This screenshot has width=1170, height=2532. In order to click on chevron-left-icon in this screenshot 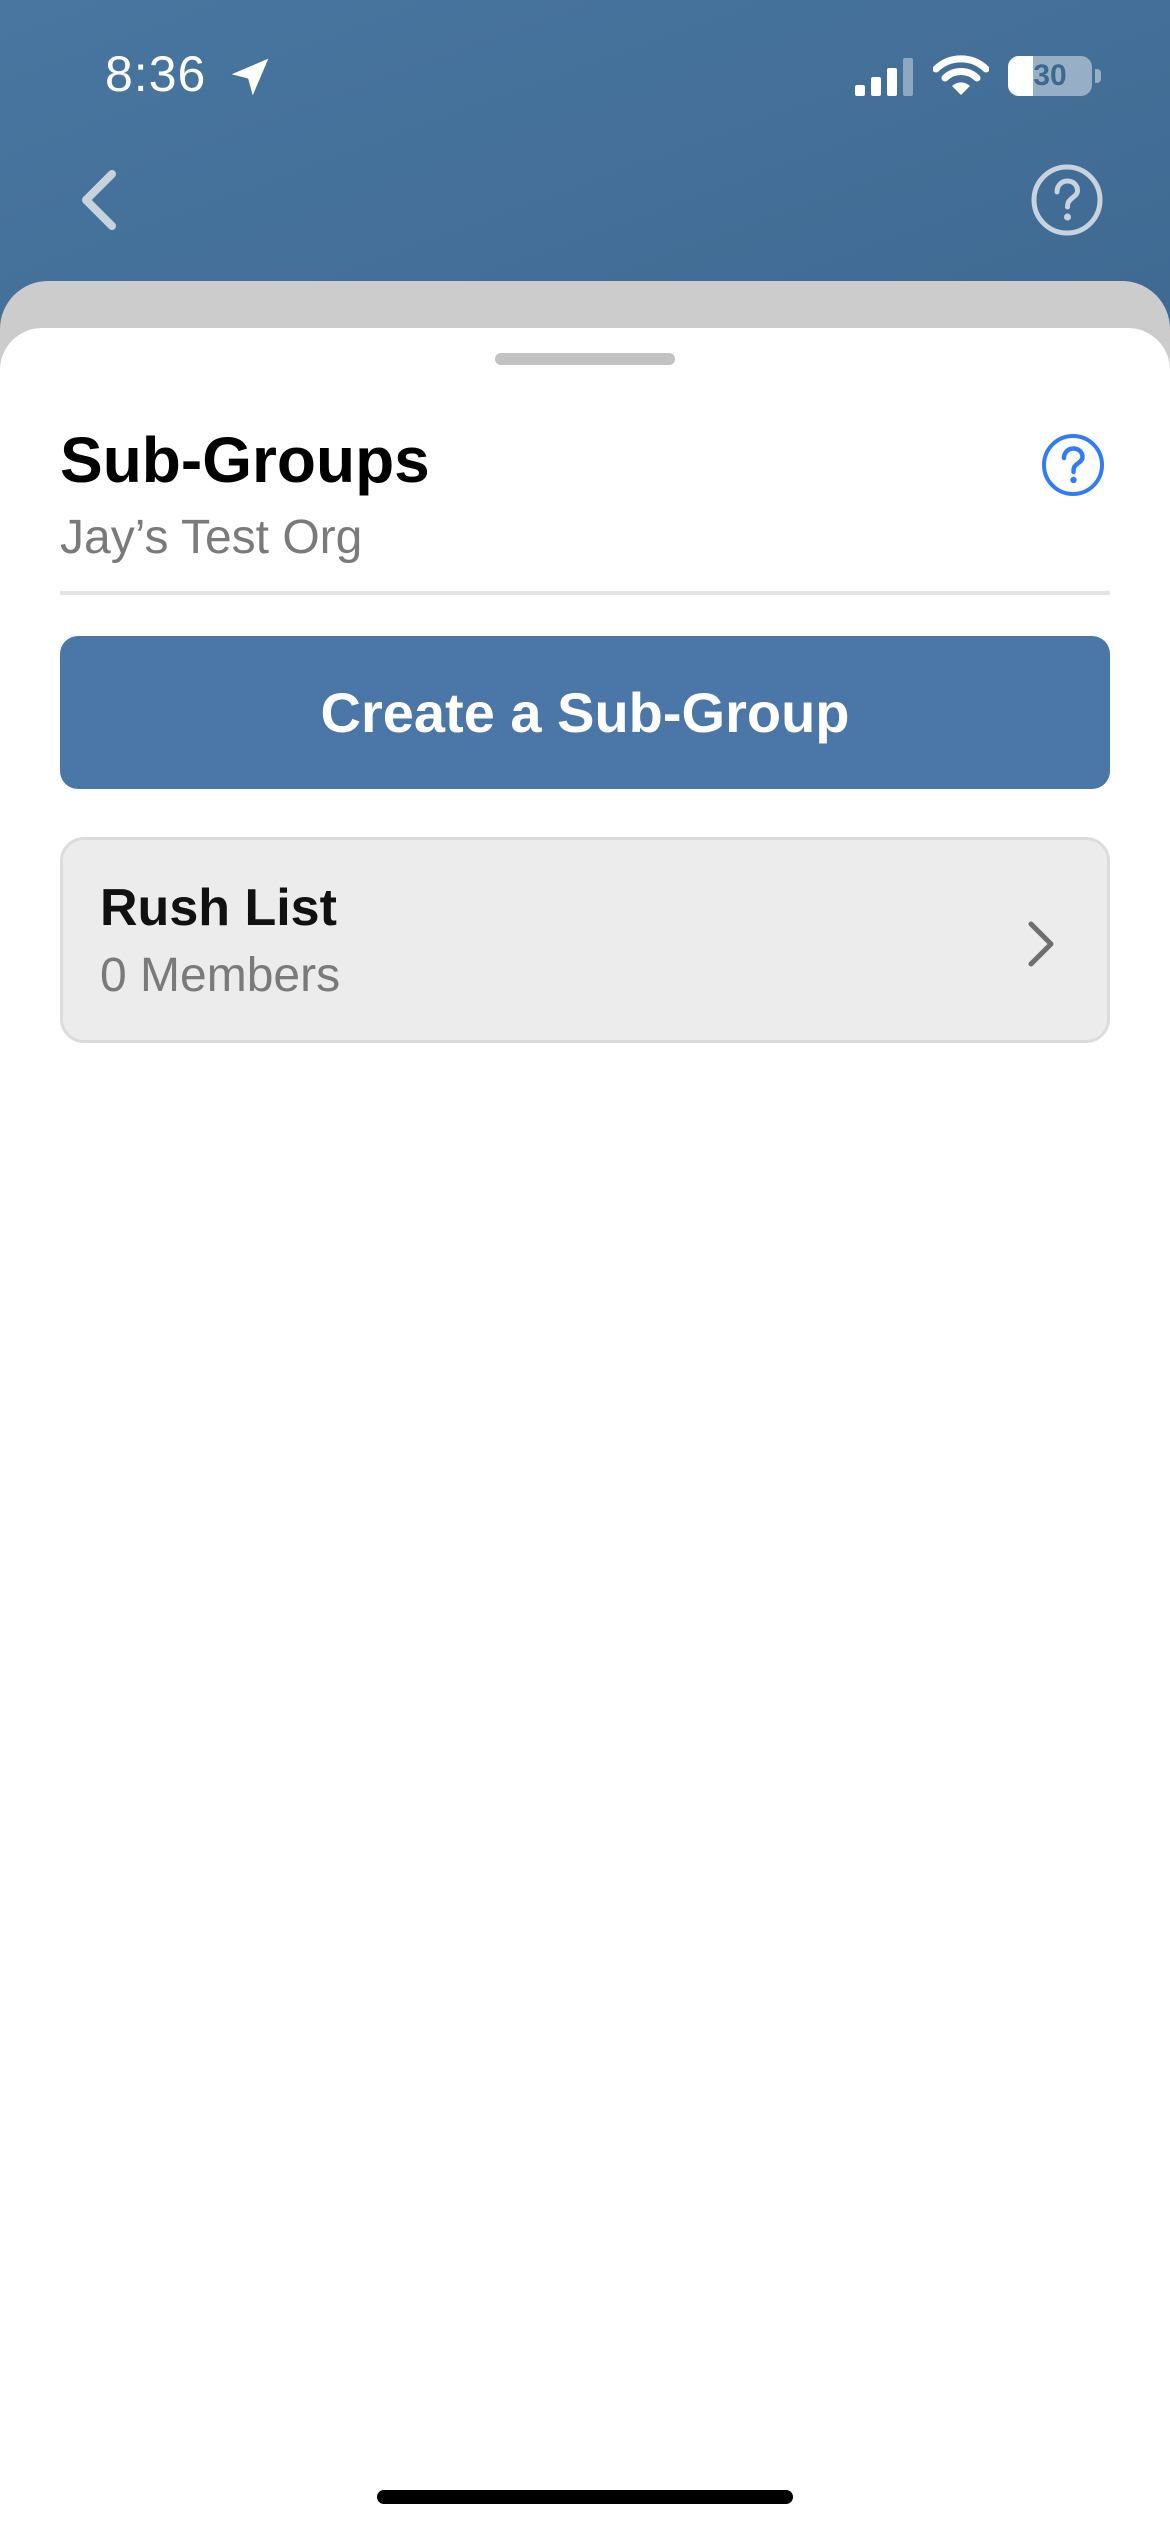, I will do `click(99, 200)`.